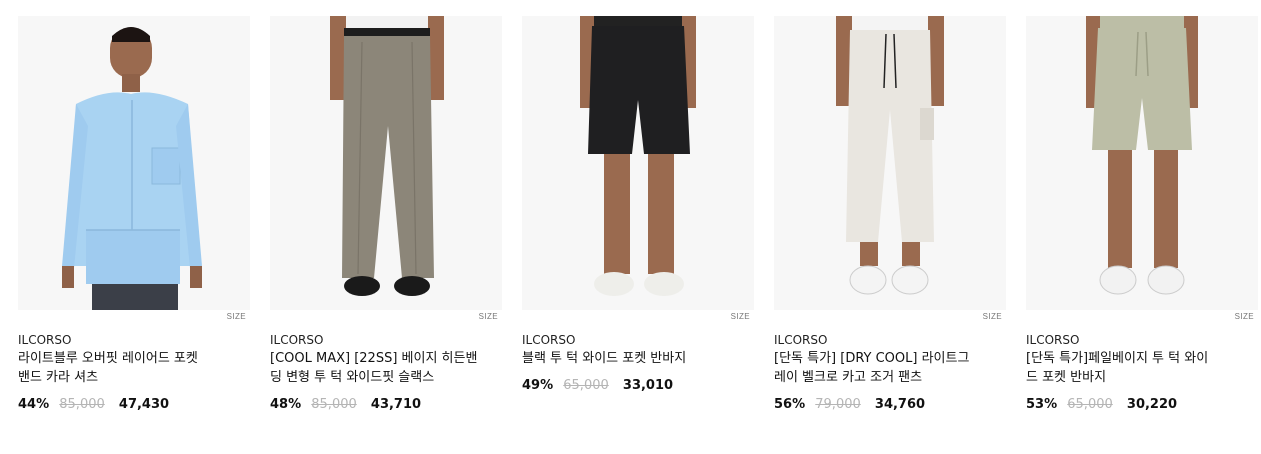 The image size is (1261, 454). I want to click on sale-price: 30,220, so click(1152, 404).